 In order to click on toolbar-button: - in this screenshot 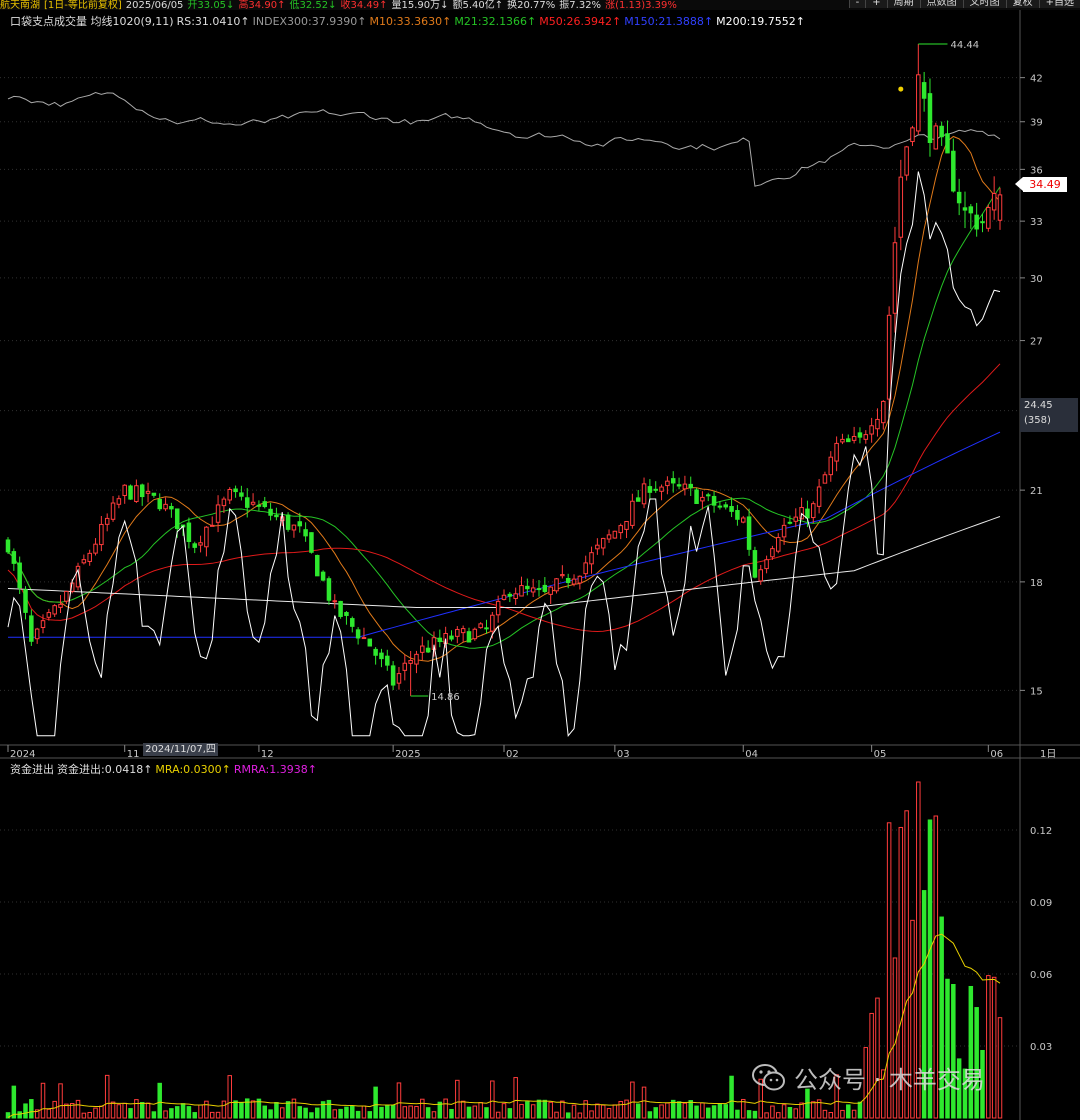, I will do `click(857, 4)`.